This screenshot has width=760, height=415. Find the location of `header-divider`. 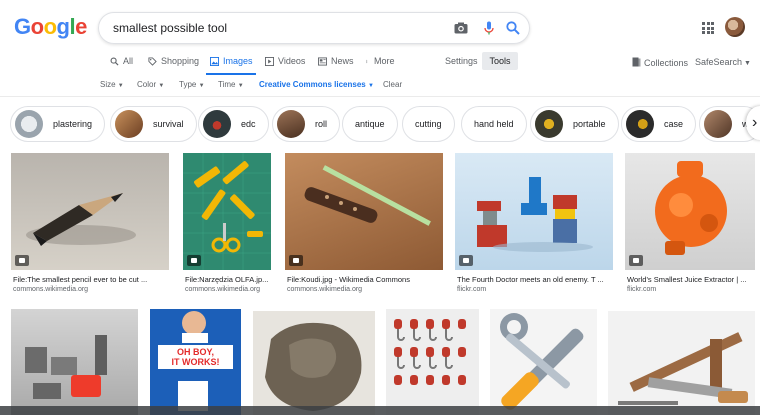

header-divider is located at coordinates (380, 96).